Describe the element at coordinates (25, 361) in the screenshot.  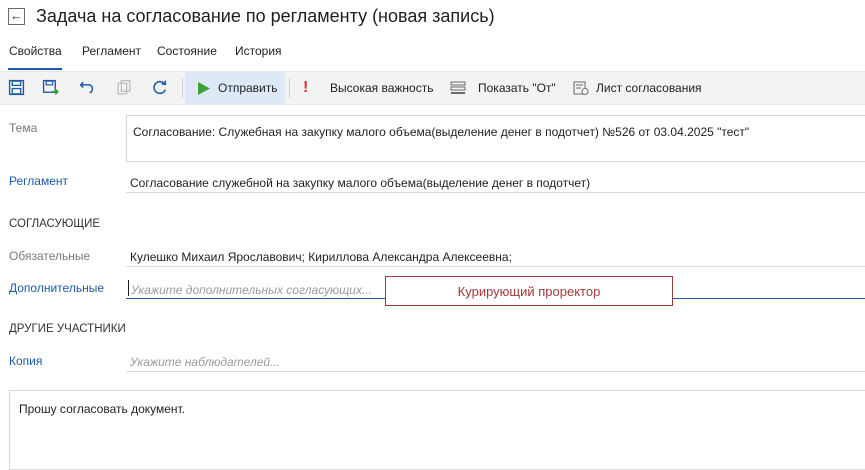
I see `copy-link: Копия` at that location.